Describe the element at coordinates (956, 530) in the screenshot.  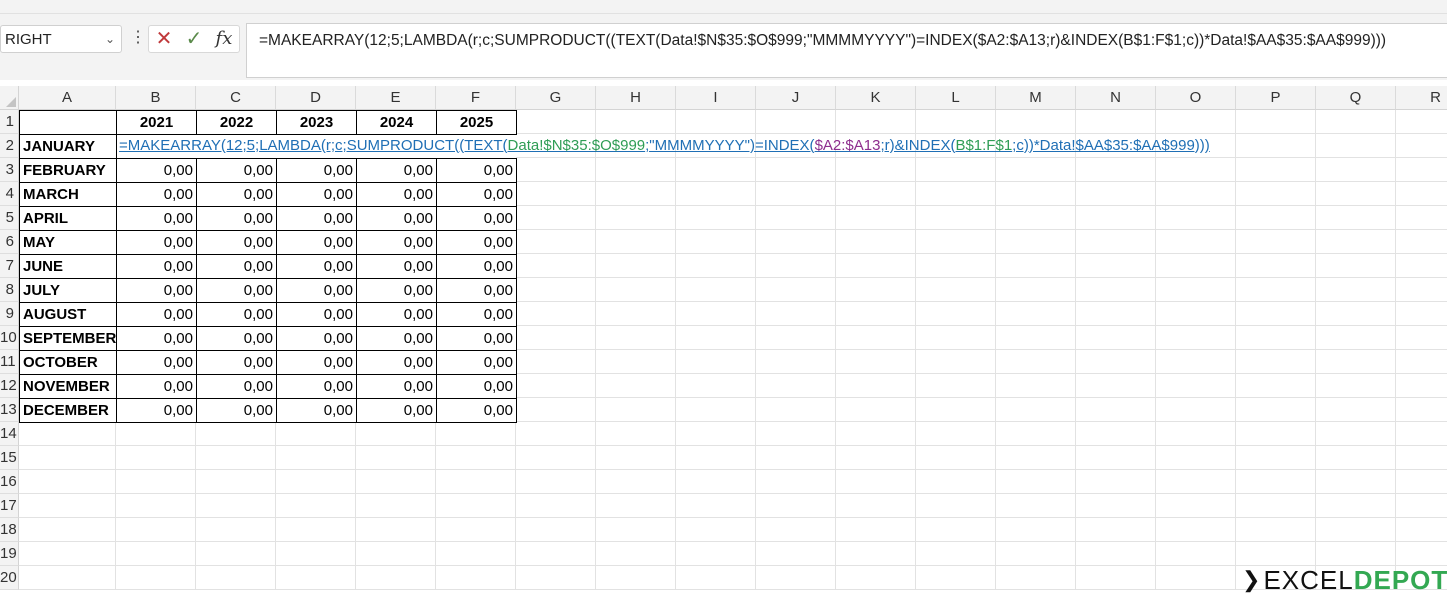
I see `cell-l18` at that location.